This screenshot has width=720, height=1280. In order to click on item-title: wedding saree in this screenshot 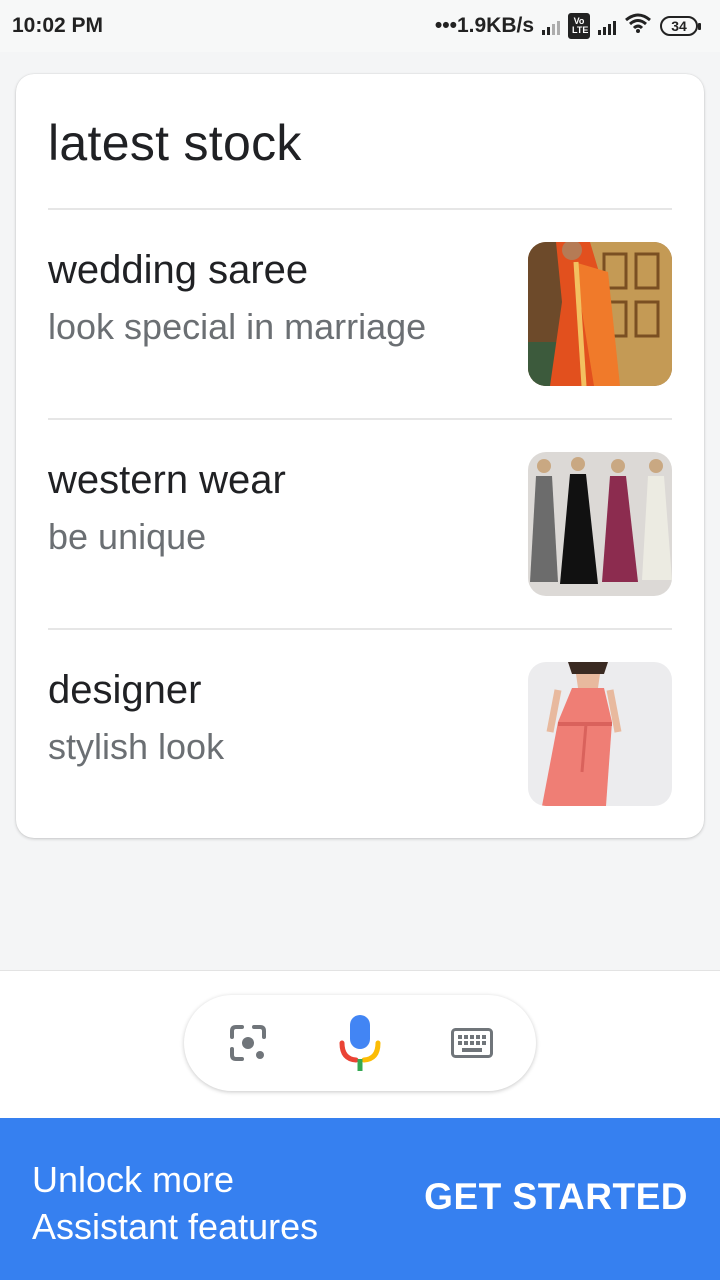, I will do `click(178, 270)`.